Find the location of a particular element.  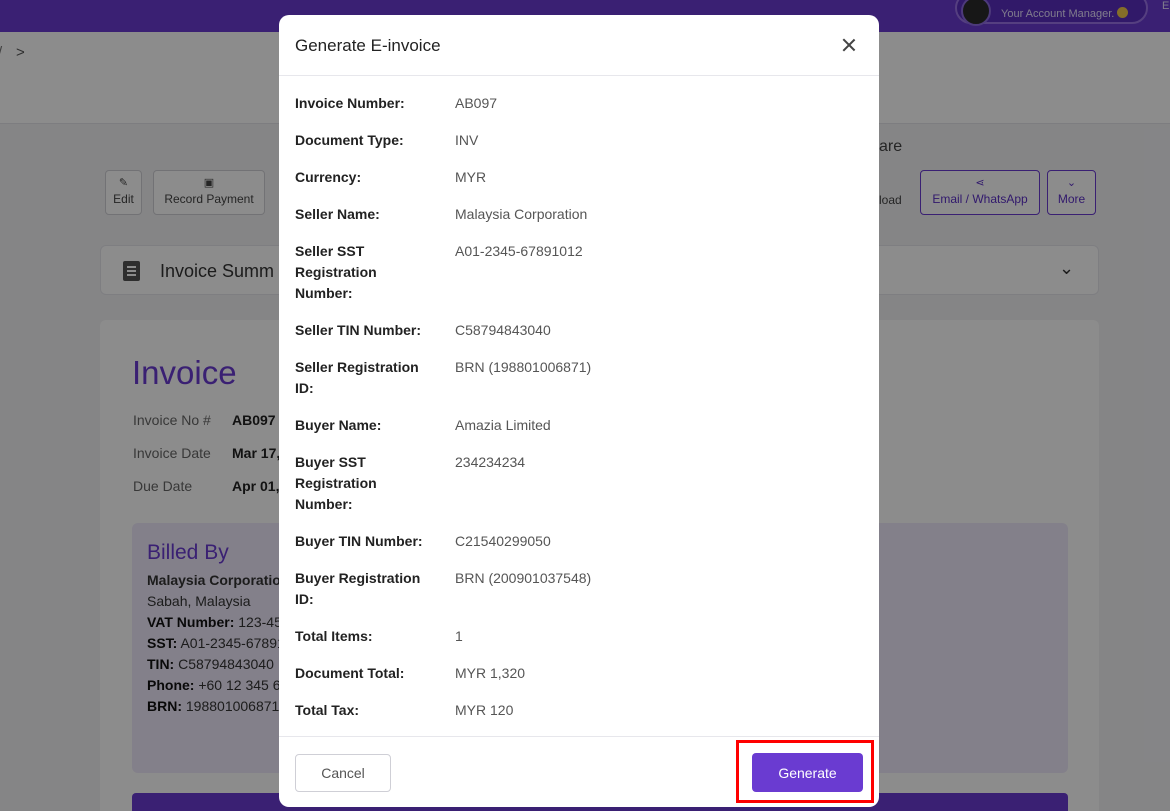

field-label: Seller Name: is located at coordinates (337, 214).